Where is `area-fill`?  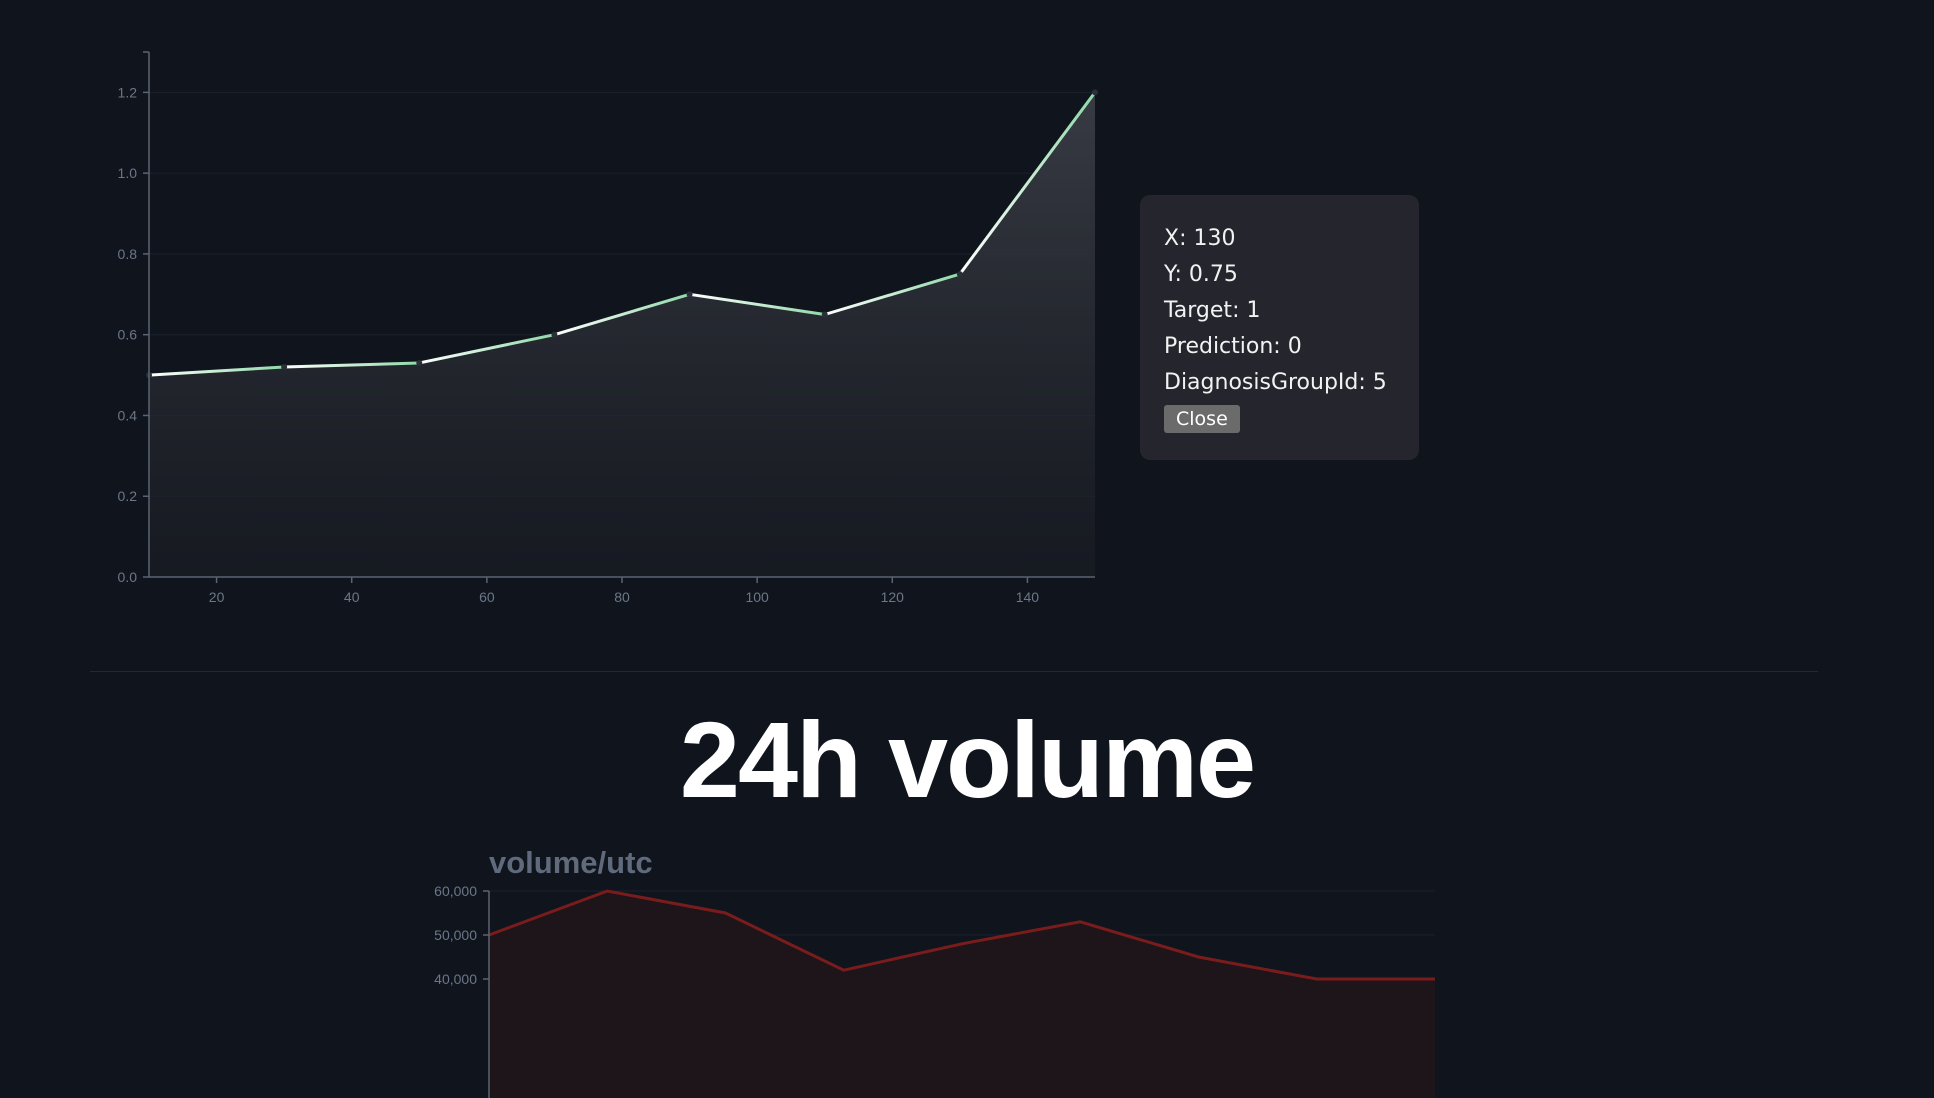 area-fill is located at coordinates (962, 994).